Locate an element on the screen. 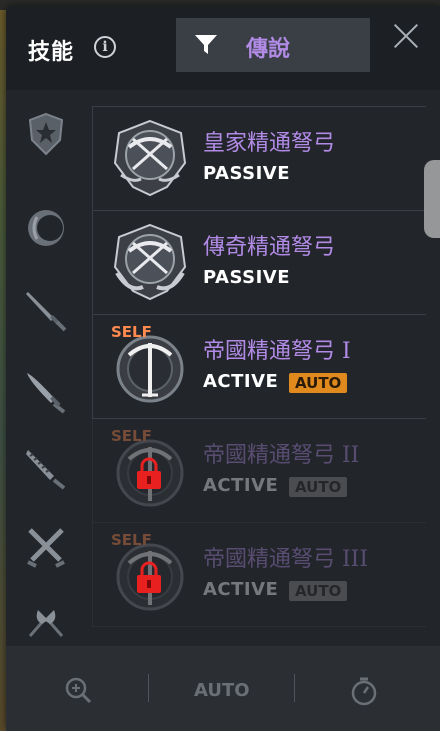 This screenshot has height=731, width=440. filter-button: 傳說 is located at coordinates (273, 45).